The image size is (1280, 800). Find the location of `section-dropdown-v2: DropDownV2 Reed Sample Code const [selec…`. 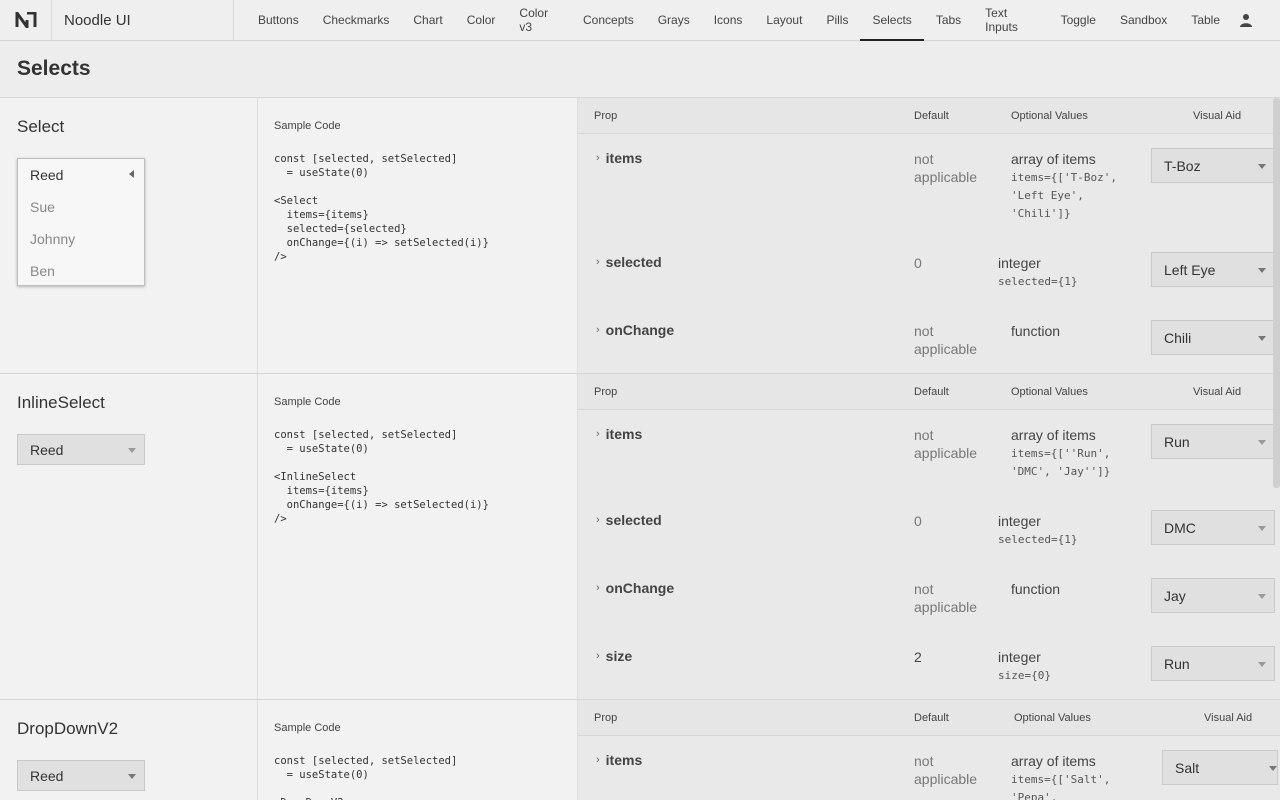

section-dropdown-v2: DropDownV2 Reed Sample Code const [selec… is located at coordinates (640, 750).